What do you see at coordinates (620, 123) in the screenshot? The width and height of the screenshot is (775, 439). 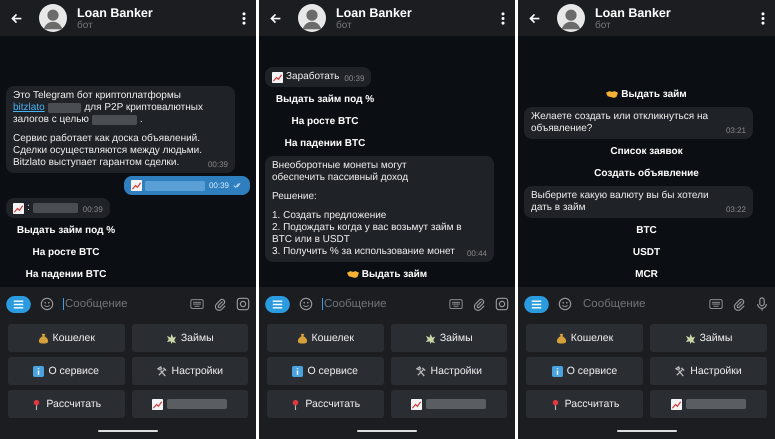 I see `message-text: Желаете создать или откликнуться на объявление?` at bounding box center [620, 123].